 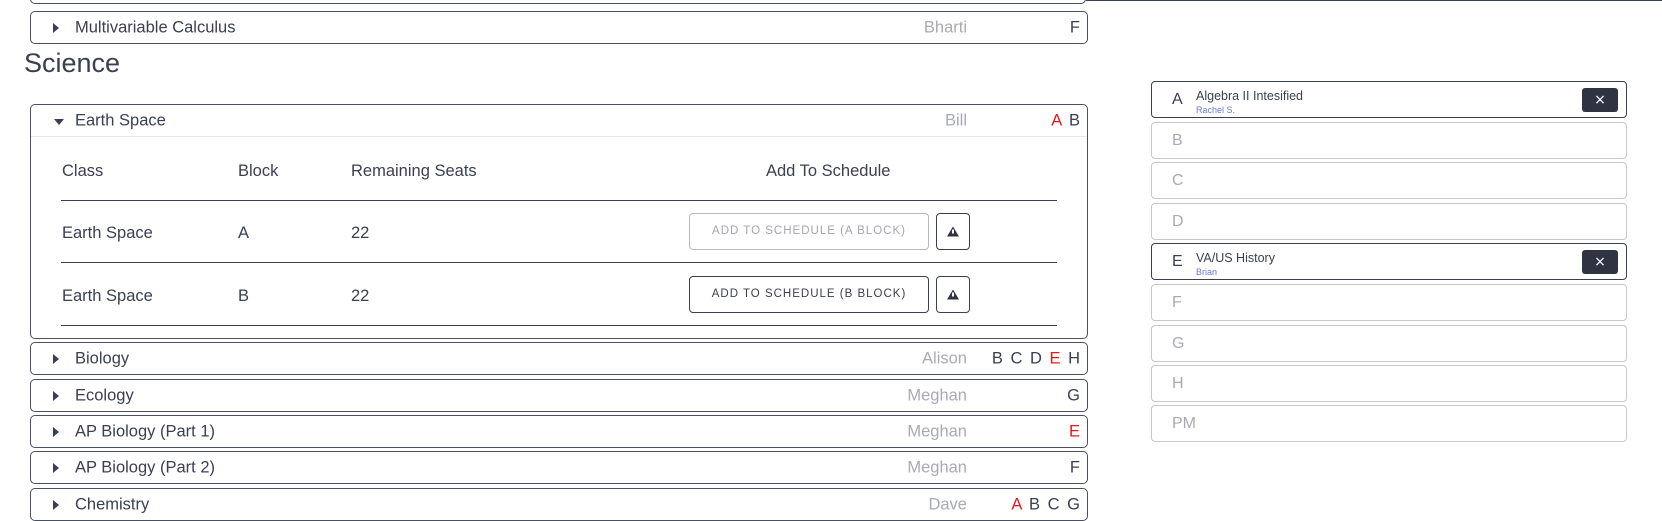 What do you see at coordinates (1184, 423) in the screenshot?
I see `slot-letter: PM` at bounding box center [1184, 423].